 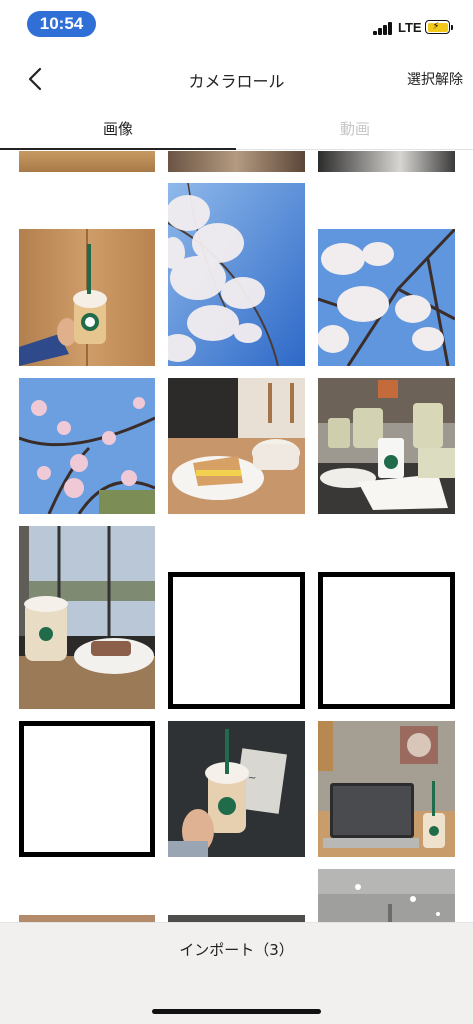 I want to click on photo-thumbnail-partial-left, so click(x=87, y=918).